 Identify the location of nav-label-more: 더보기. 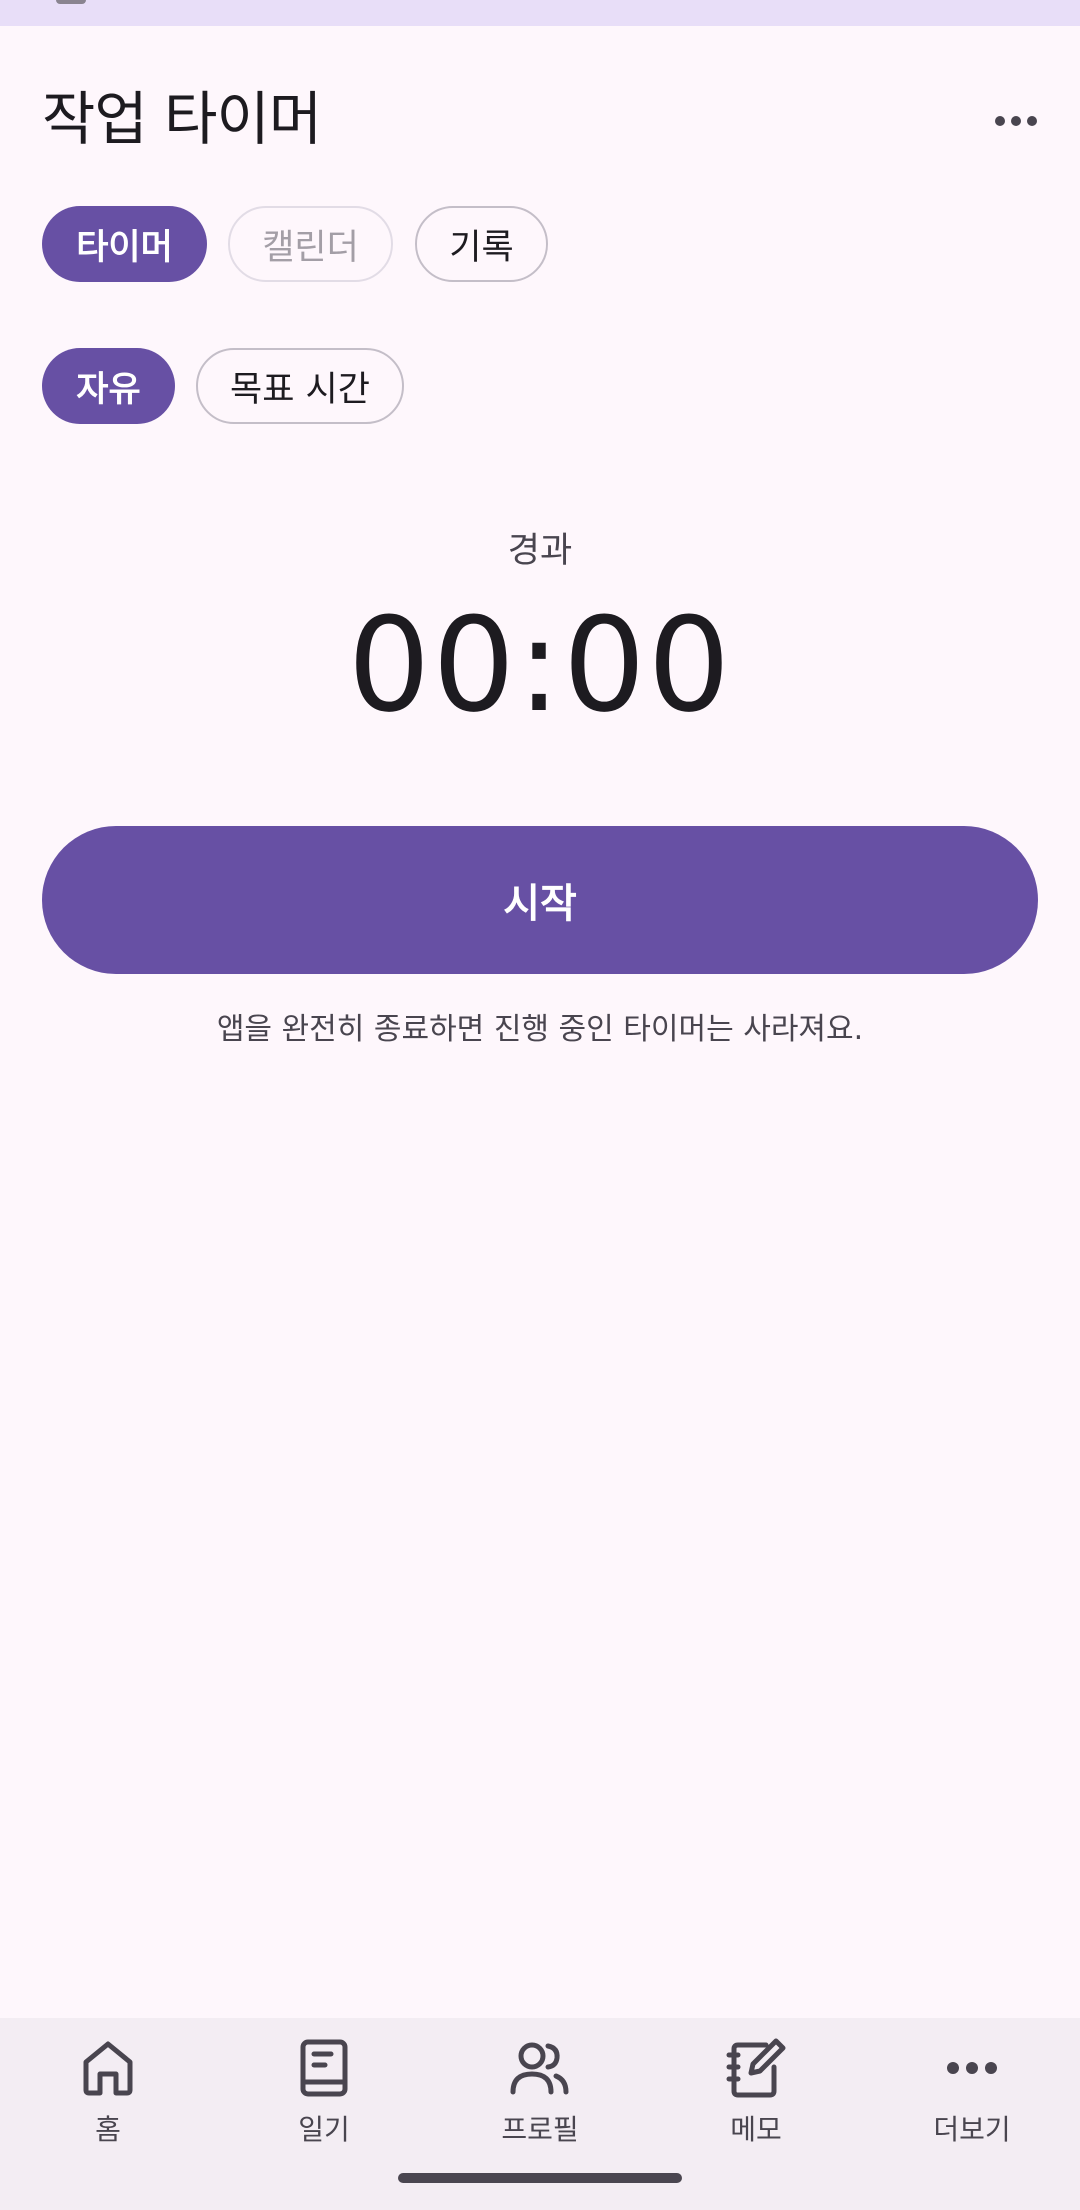
(972, 2129).